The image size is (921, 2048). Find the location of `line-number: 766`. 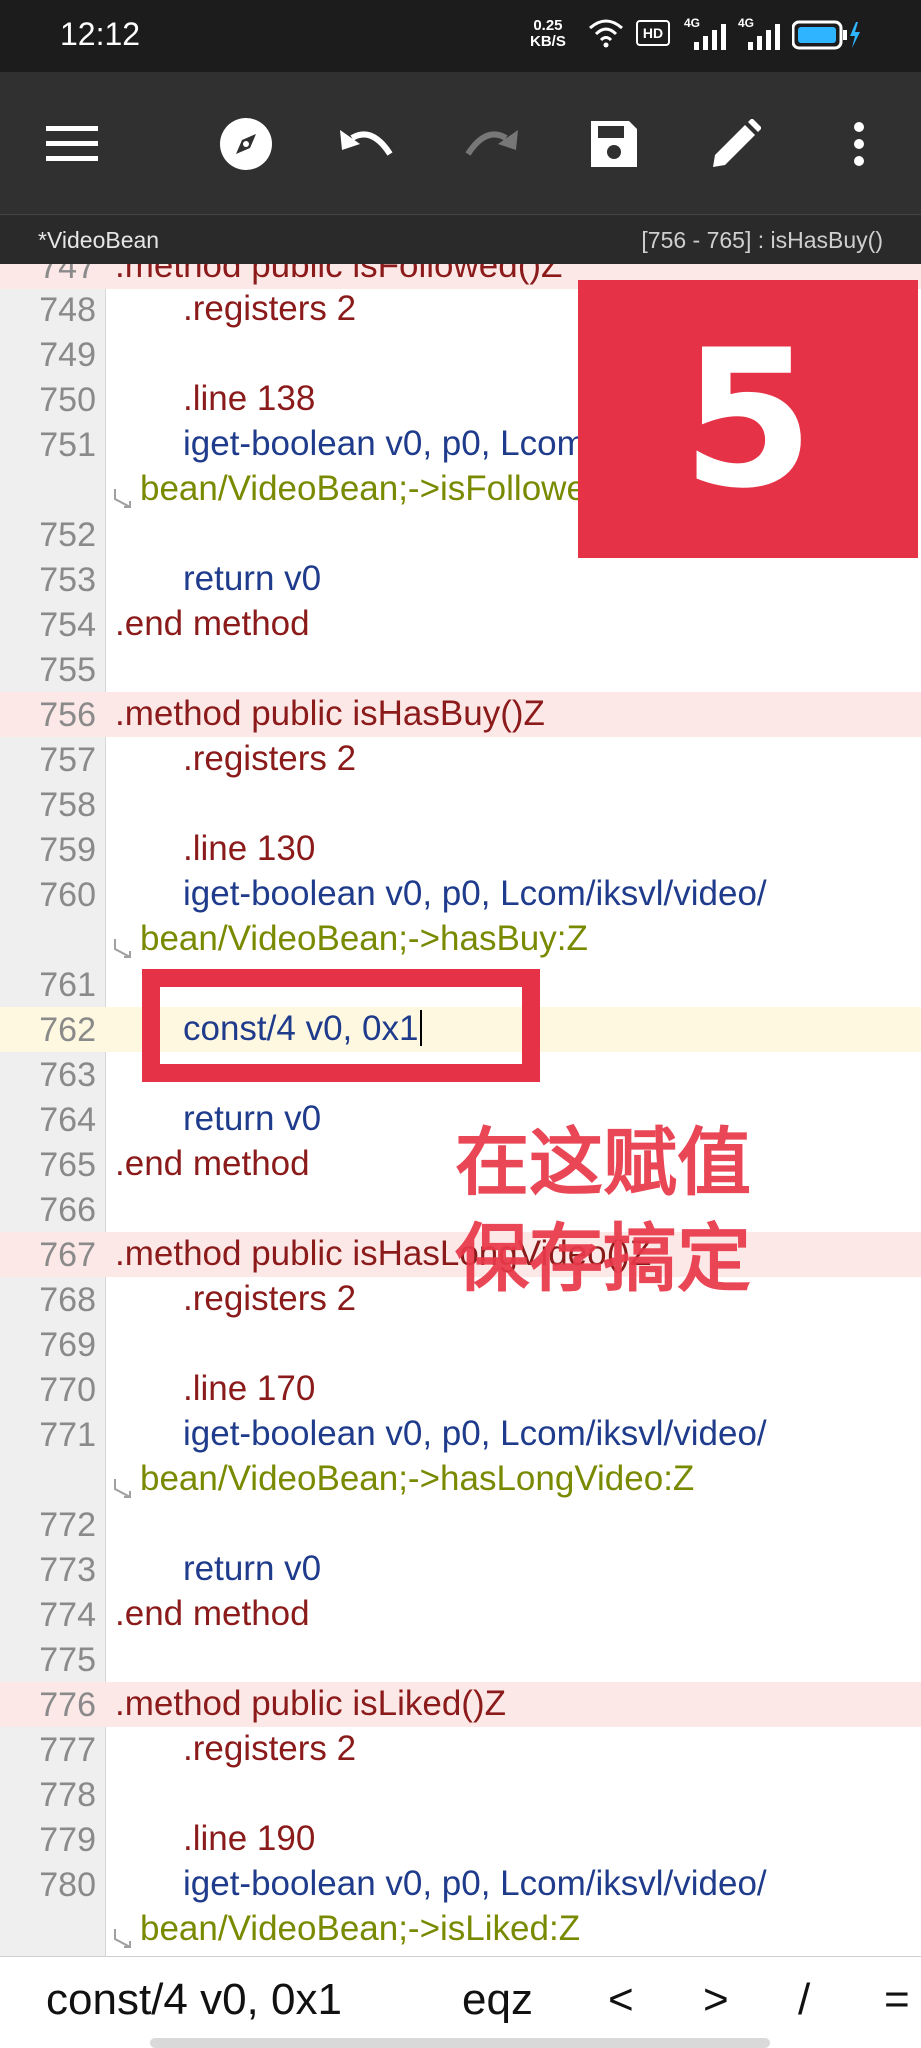

line-number: 766 is located at coordinates (67, 1210).